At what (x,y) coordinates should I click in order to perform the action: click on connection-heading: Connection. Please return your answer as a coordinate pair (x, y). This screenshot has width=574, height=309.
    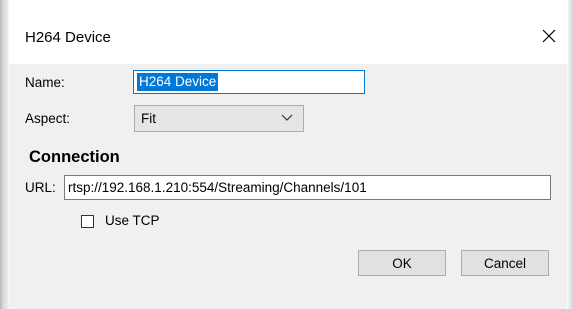
    Looking at the image, I should click on (74, 157).